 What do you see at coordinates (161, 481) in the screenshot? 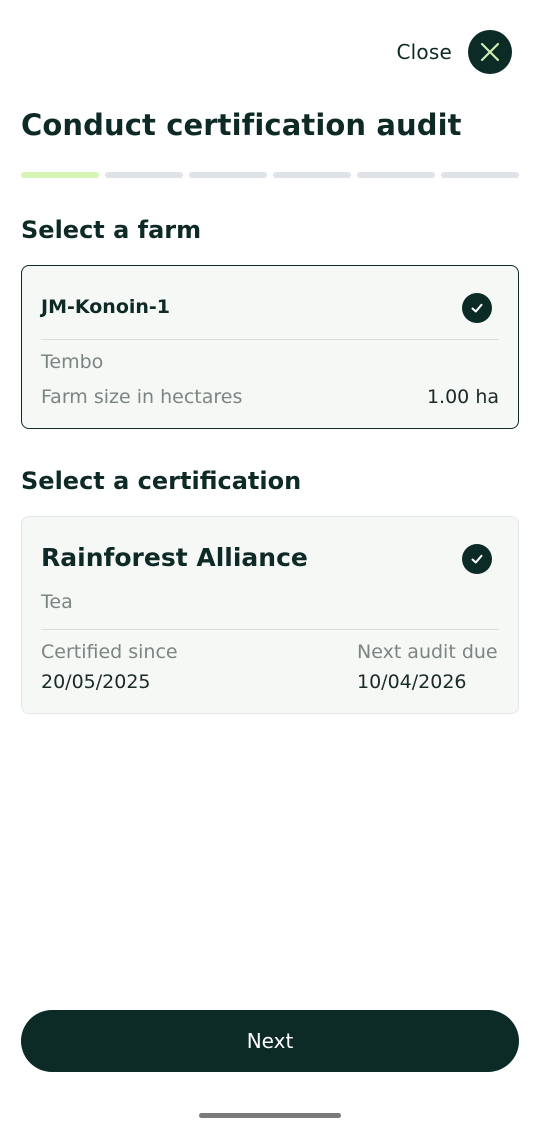
I see `certification-section-title: Select a certification` at bounding box center [161, 481].